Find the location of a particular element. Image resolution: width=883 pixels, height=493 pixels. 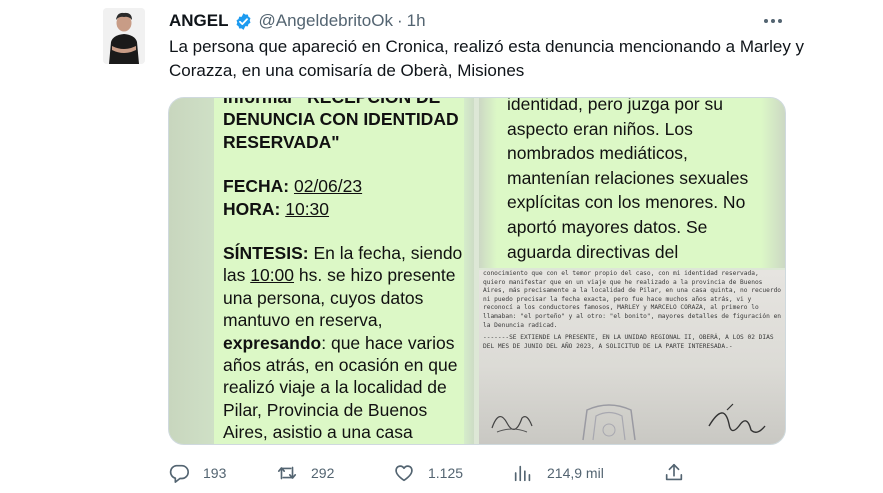

like-icon is located at coordinates (404, 473).